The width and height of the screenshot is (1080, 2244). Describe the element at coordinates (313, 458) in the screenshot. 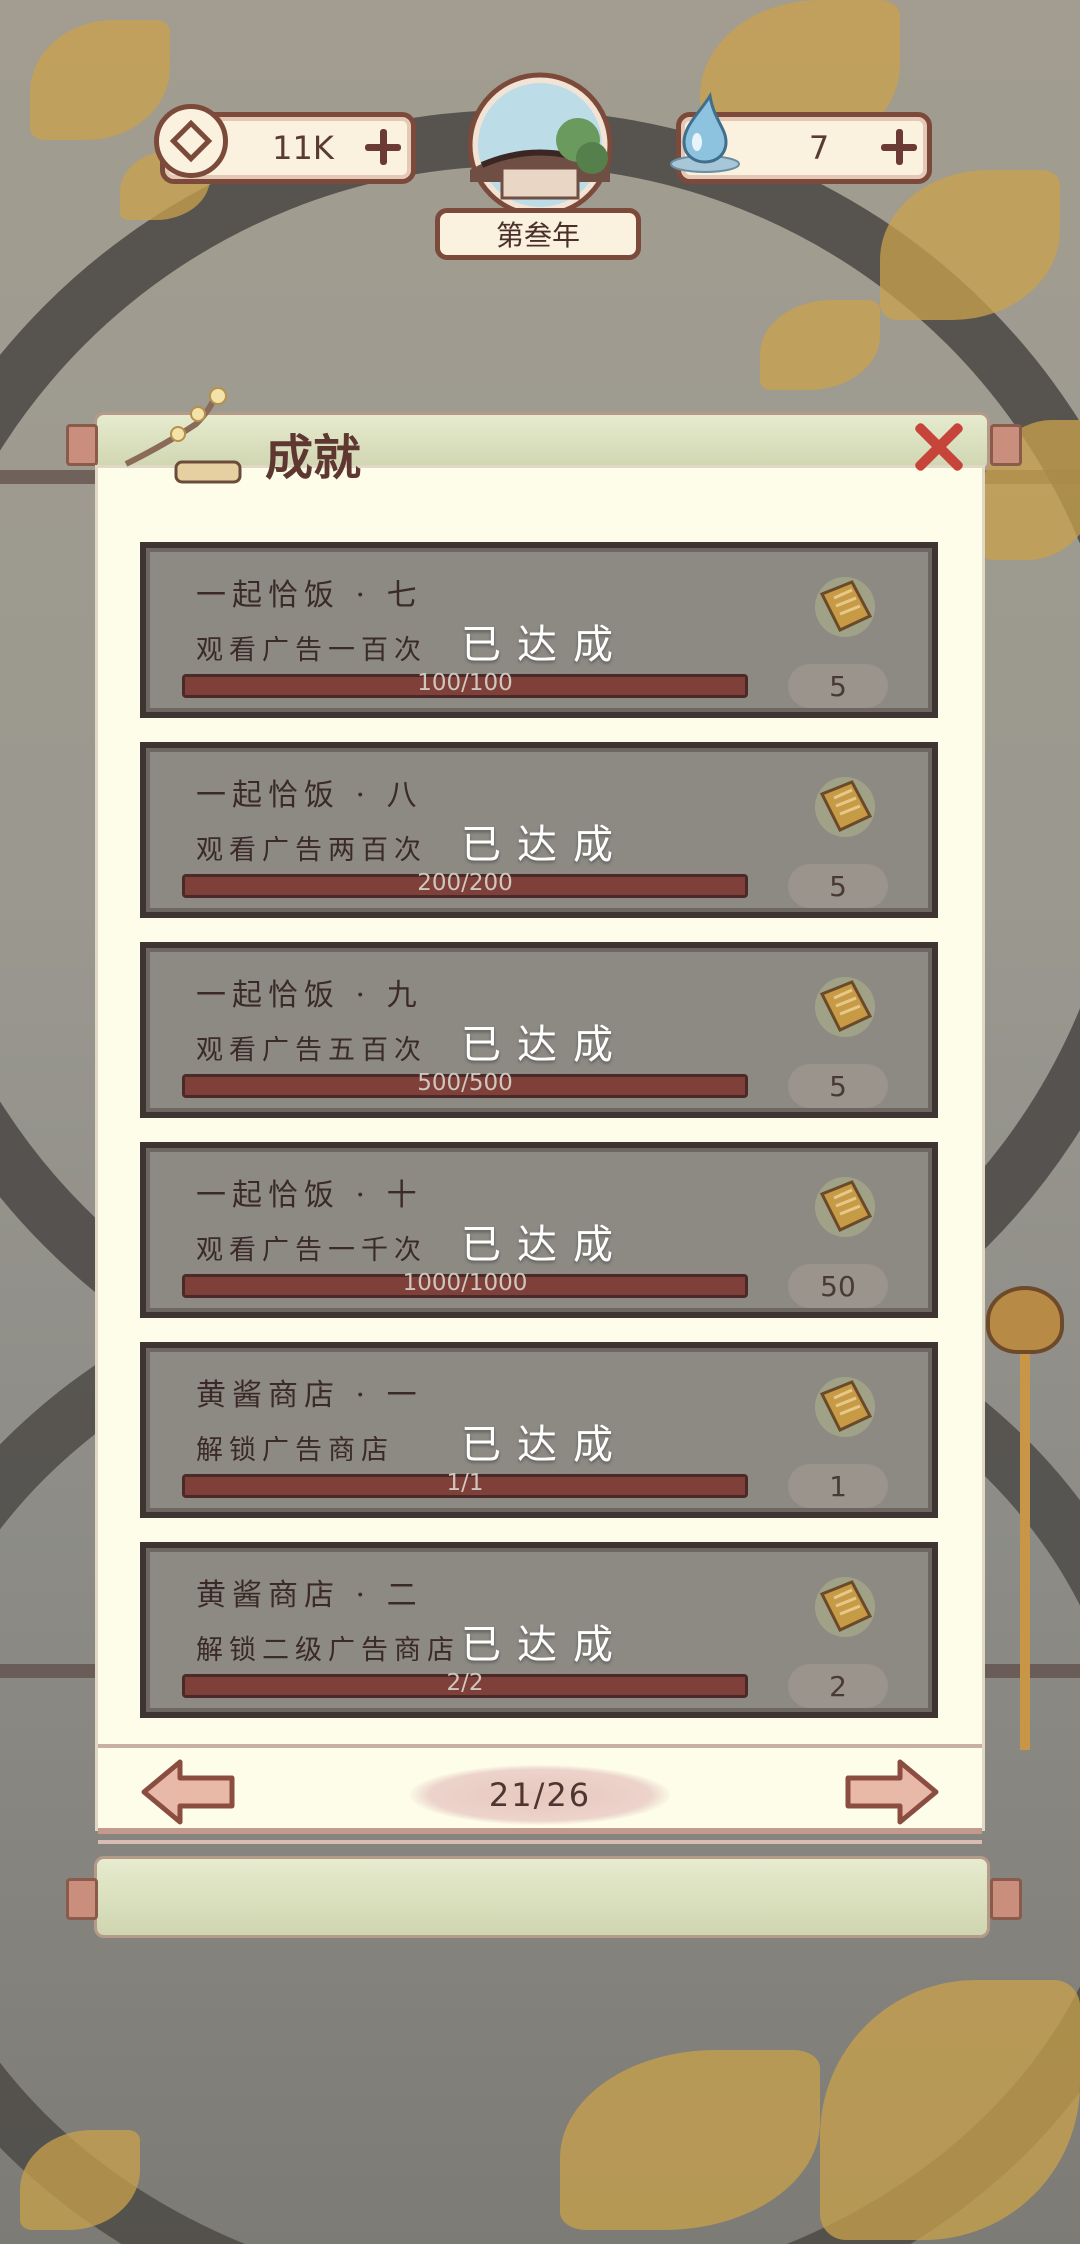

I see `panel-title: 成就` at that location.